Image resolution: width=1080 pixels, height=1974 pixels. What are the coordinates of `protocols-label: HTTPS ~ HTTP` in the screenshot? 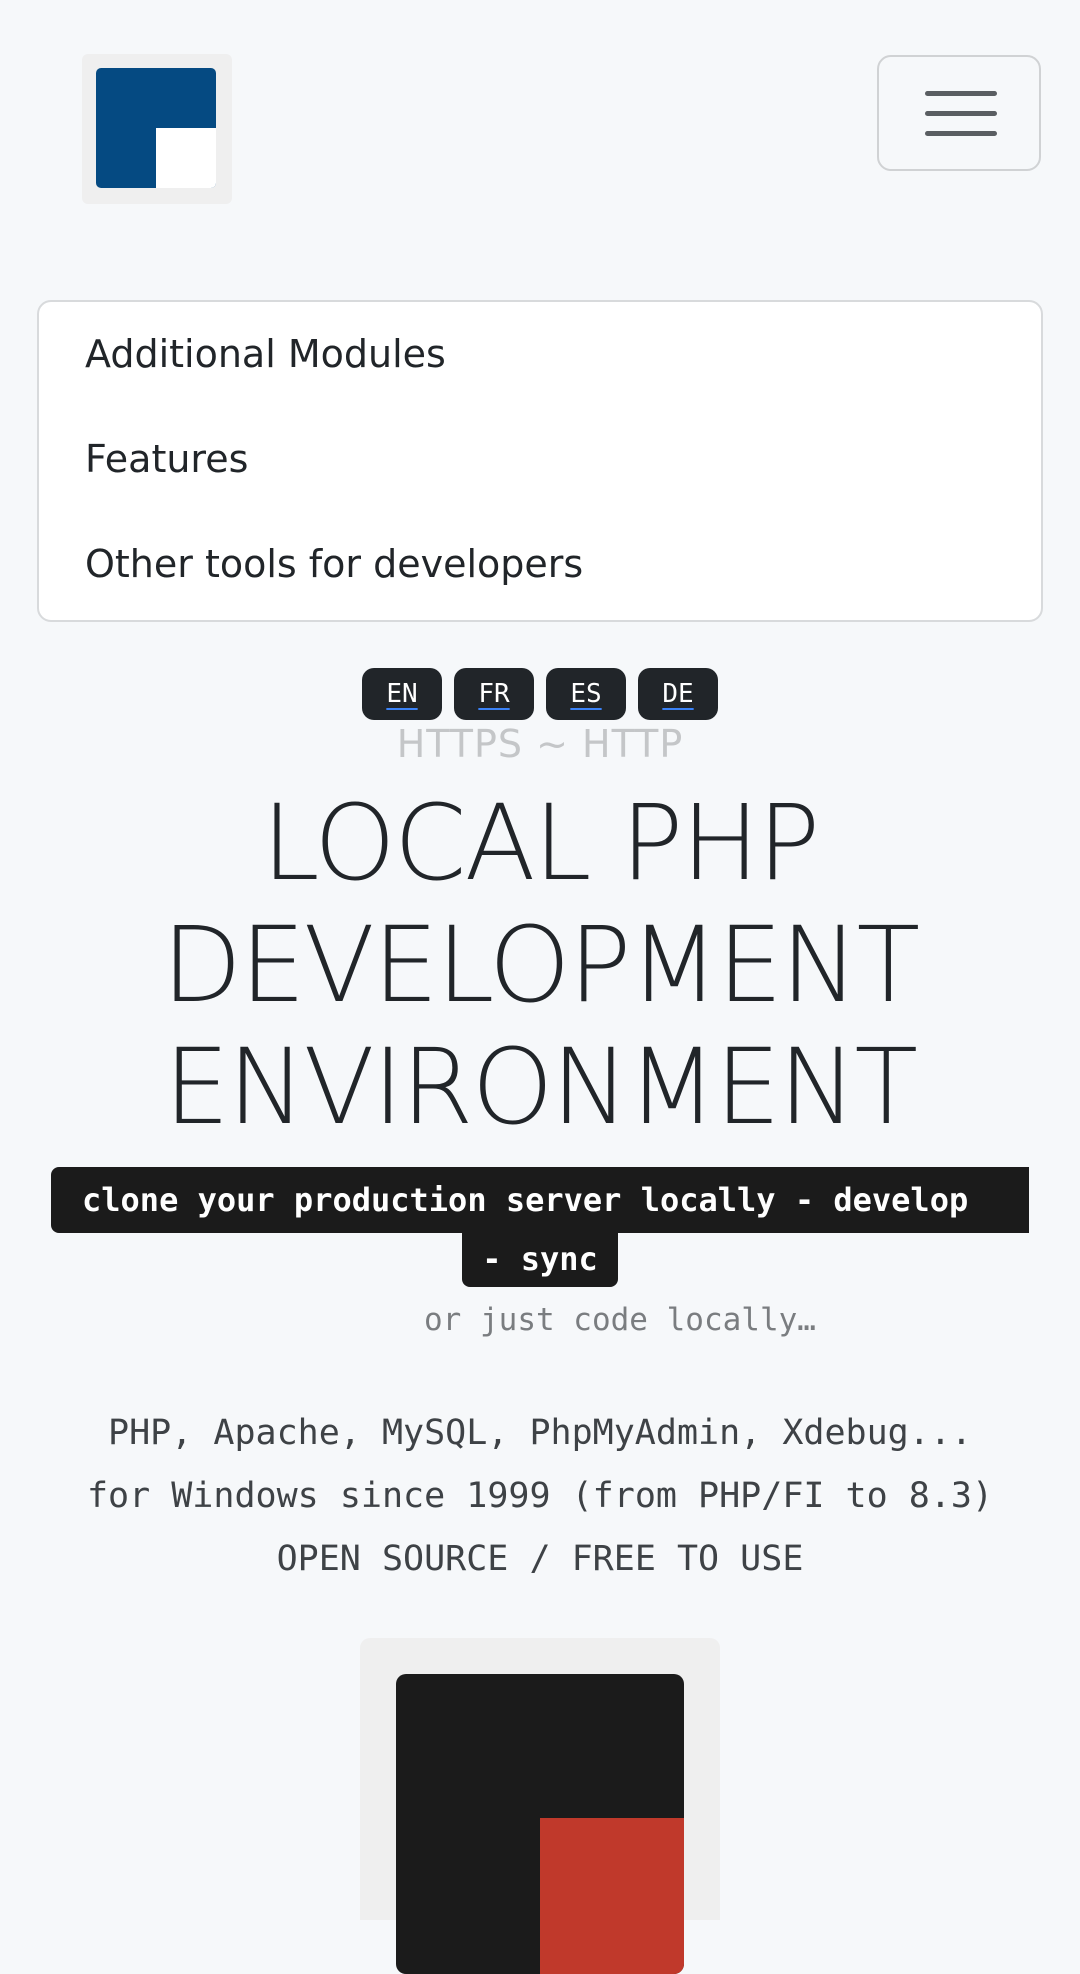 It's located at (540, 744).